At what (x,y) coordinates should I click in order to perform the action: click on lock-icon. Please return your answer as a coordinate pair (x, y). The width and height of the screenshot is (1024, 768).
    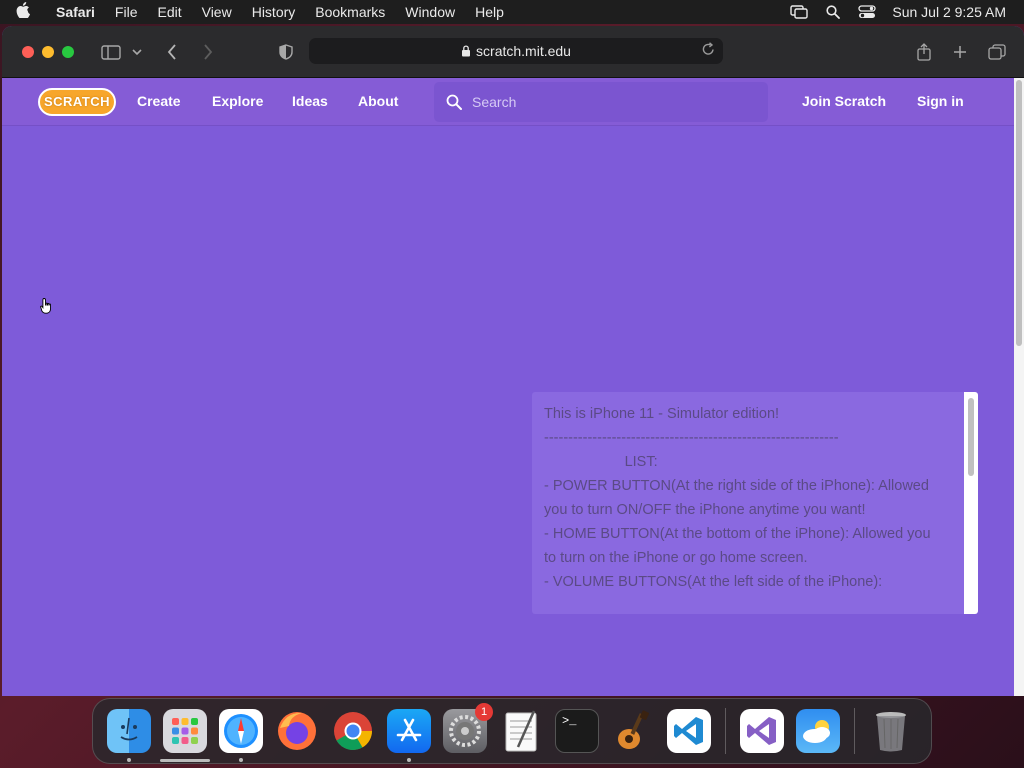
    Looking at the image, I should click on (466, 51).